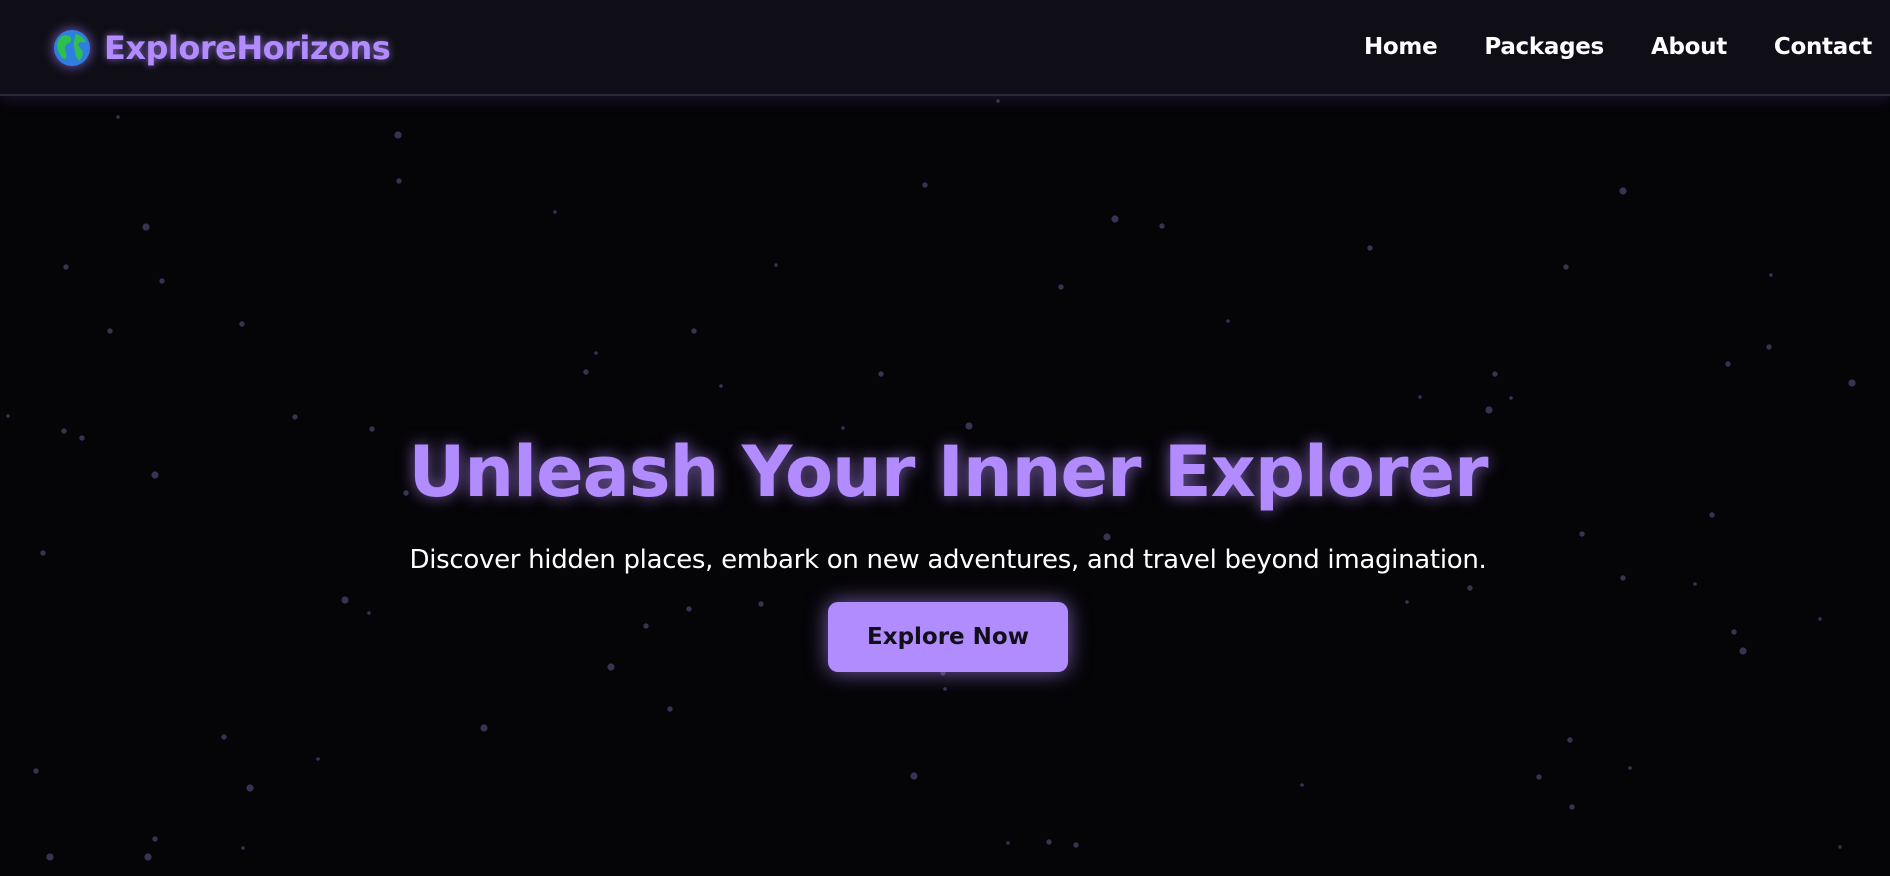 The width and height of the screenshot is (1890, 876). Describe the element at coordinates (72, 48) in the screenshot. I see `globe-icon` at that location.